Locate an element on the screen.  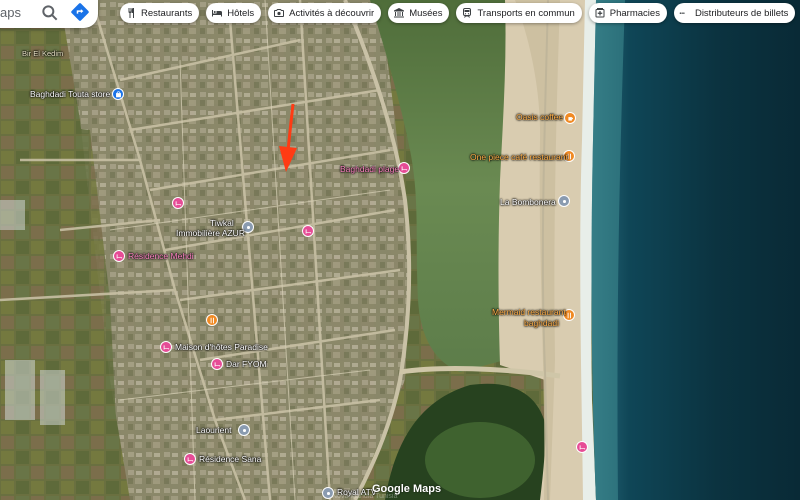
chip-label: Transports en commun is located at coordinates (526, 13).